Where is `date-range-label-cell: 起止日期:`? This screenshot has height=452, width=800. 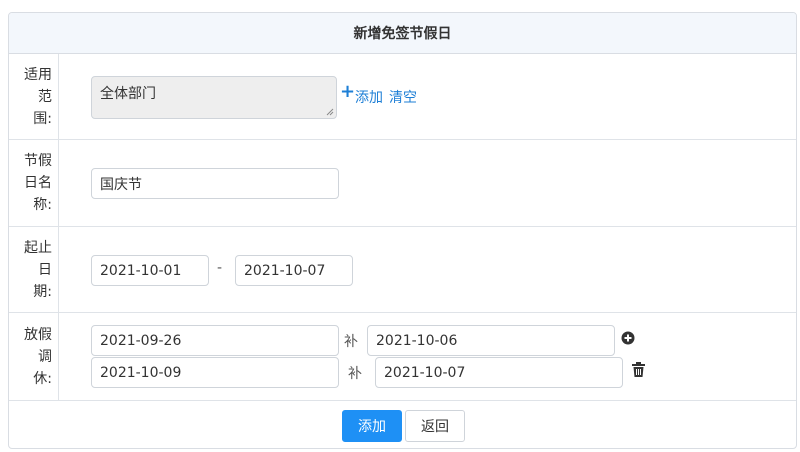
date-range-label-cell: 起止日期: is located at coordinates (34, 269).